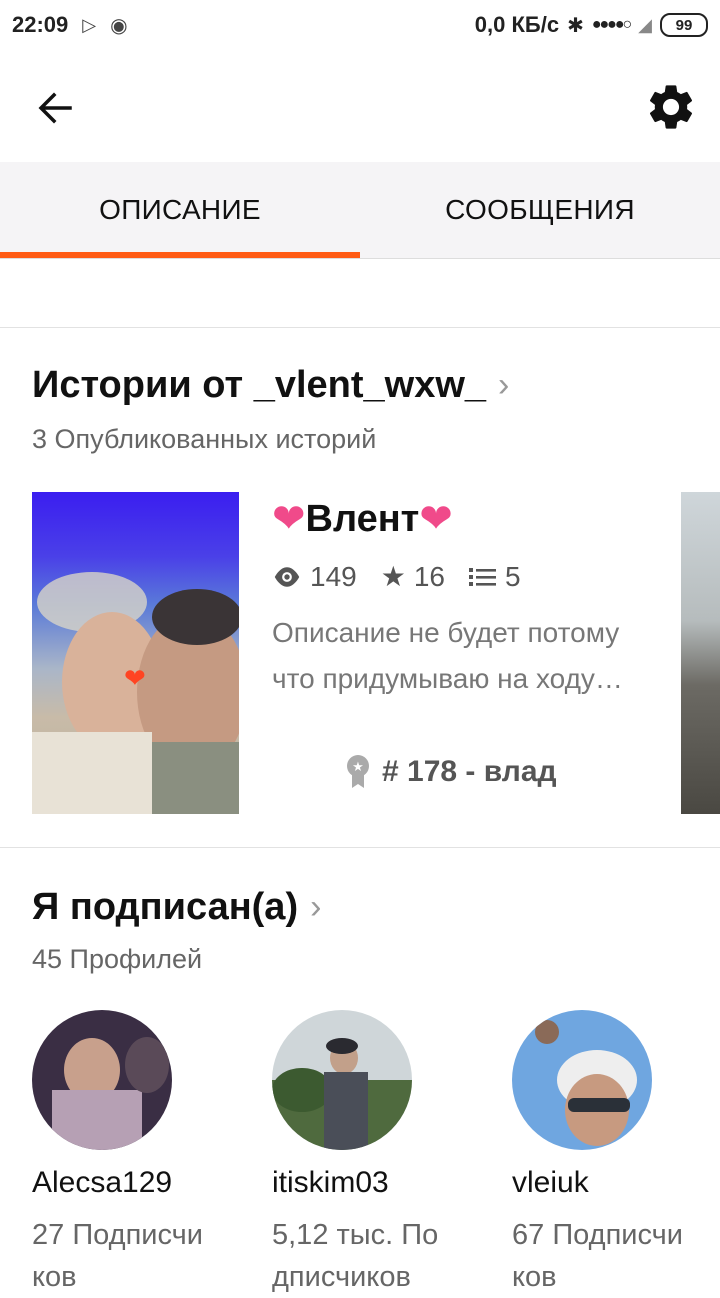 The width and height of the screenshot is (720, 1298). I want to click on next-story-cover, so click(700, 653).